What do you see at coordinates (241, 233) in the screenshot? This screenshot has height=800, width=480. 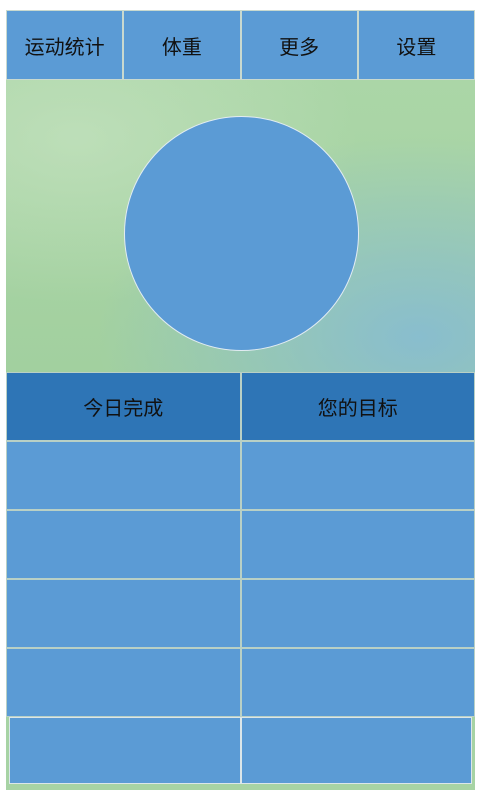 I see `progress-circle` at bounding box center [241, 233].